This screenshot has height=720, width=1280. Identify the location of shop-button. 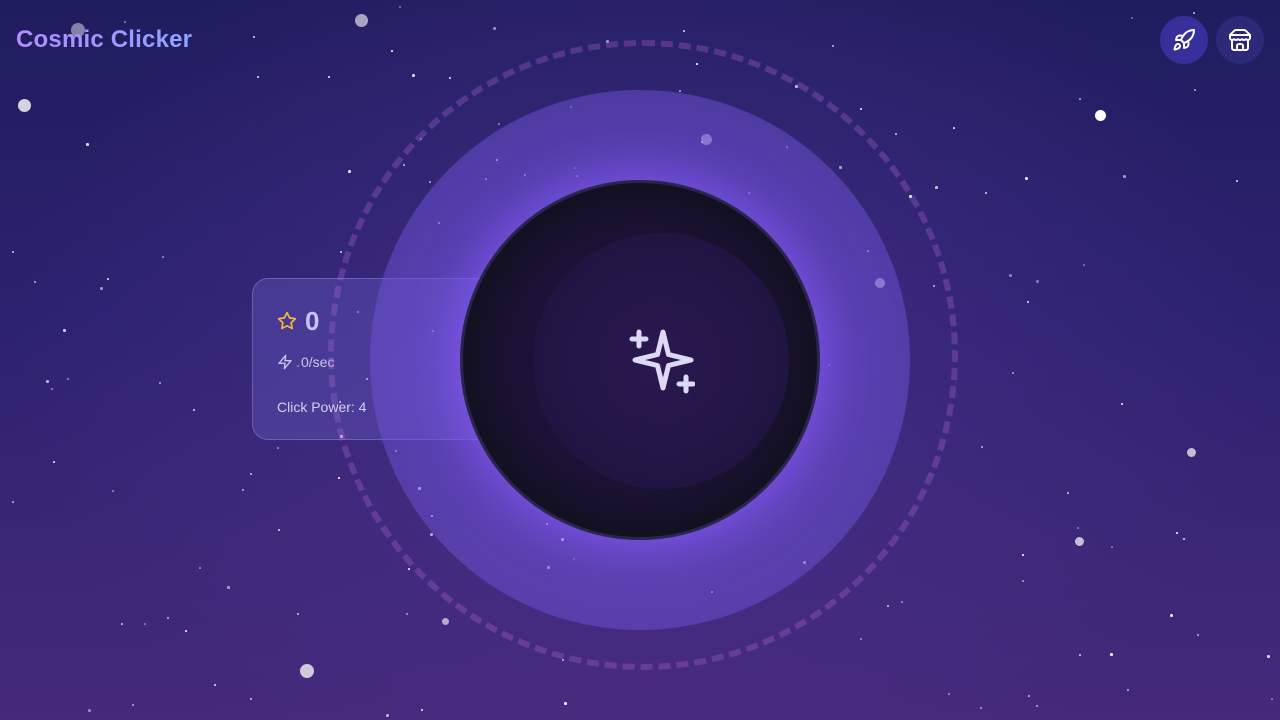
(1240, 40).